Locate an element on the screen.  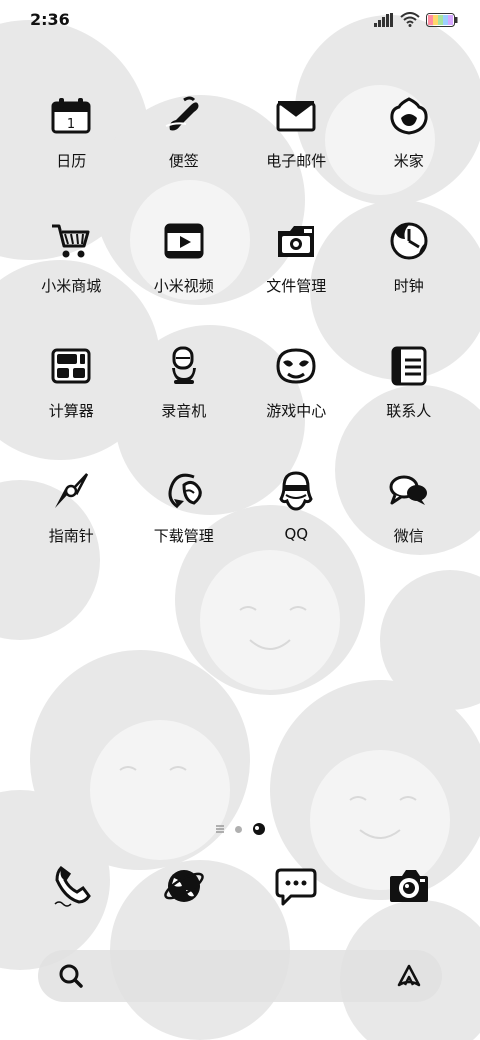
calendar-day: 1 is located at coordinates (71, 124).